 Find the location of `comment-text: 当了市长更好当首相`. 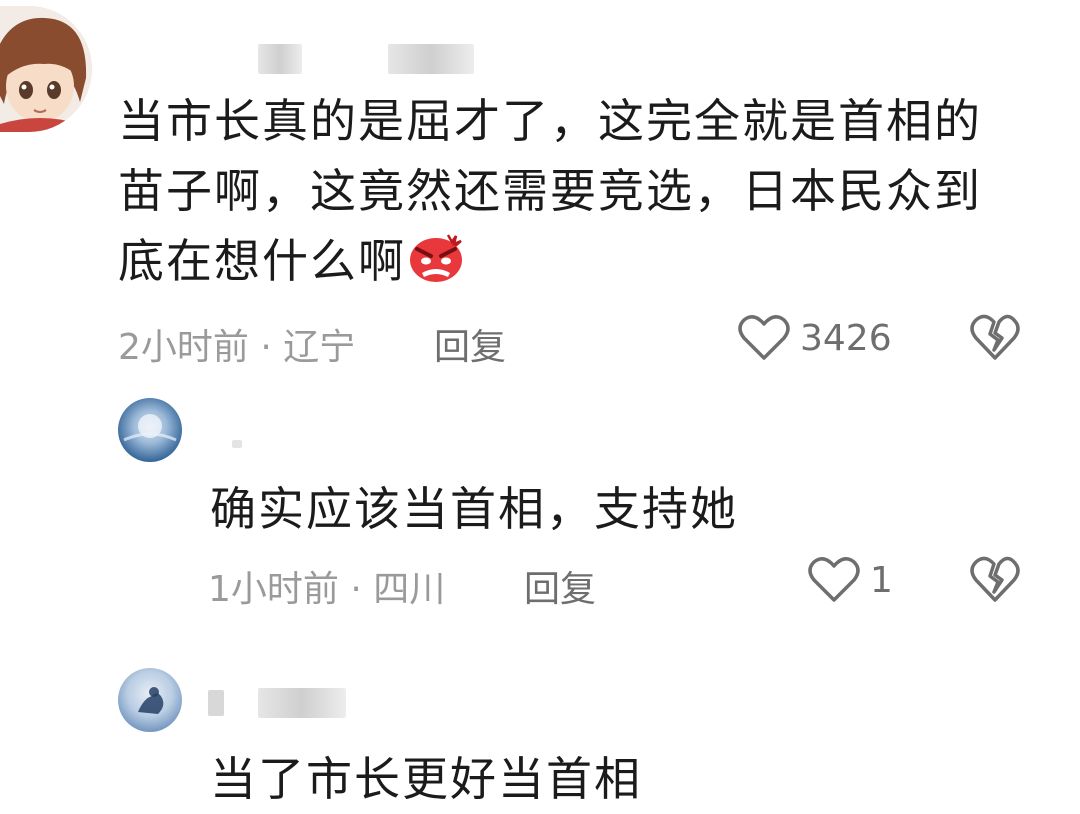

comment-text: 当了市长更好当首相 is located at coordinates (426, 779).